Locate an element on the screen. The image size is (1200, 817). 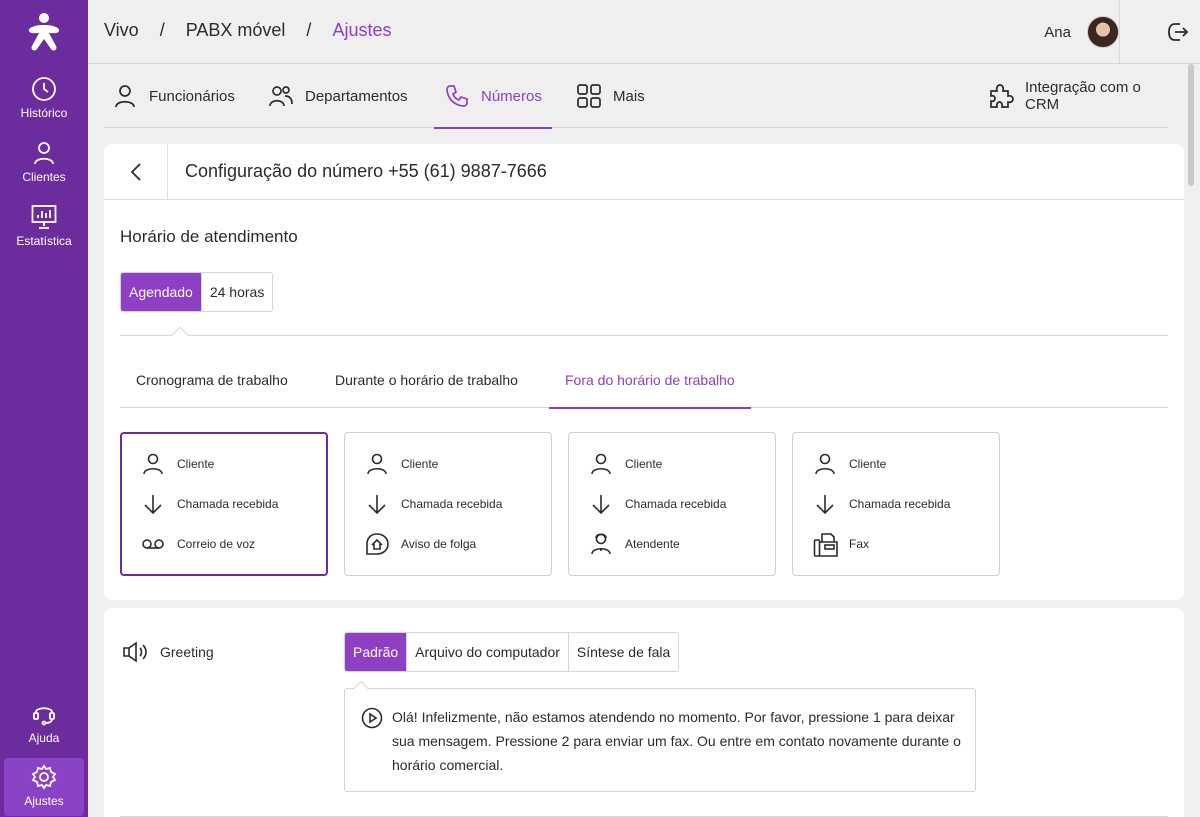
agent-icon is located at coordinates (601, 544).